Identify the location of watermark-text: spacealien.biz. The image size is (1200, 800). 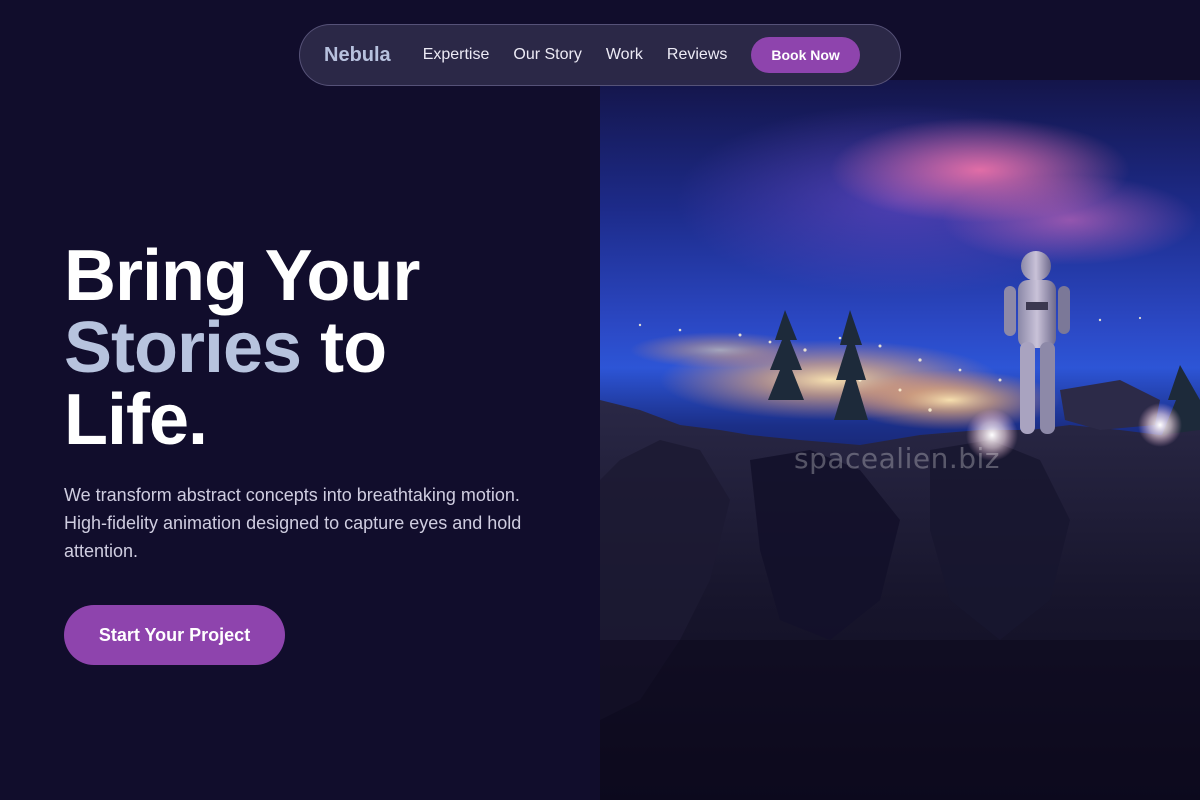
(897, 458).